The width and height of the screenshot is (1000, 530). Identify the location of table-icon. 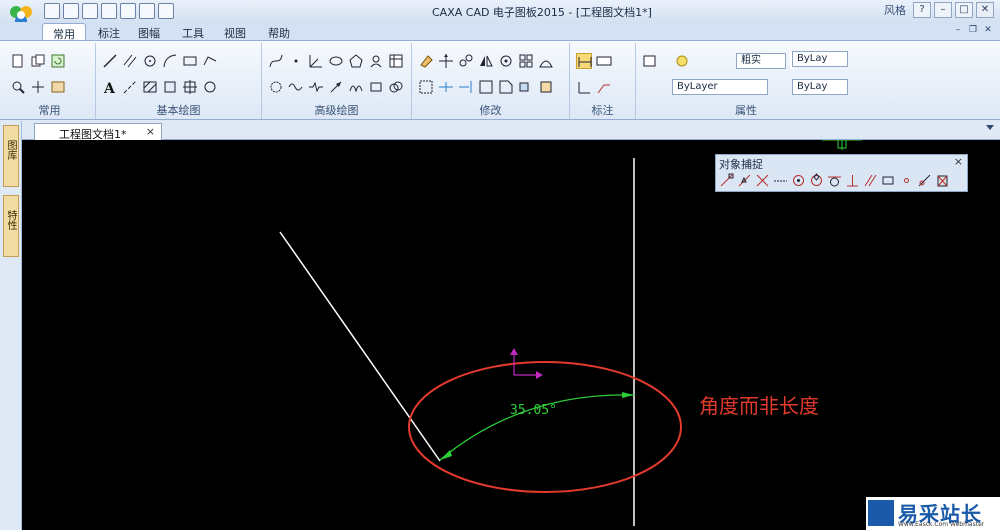
(396, 61).